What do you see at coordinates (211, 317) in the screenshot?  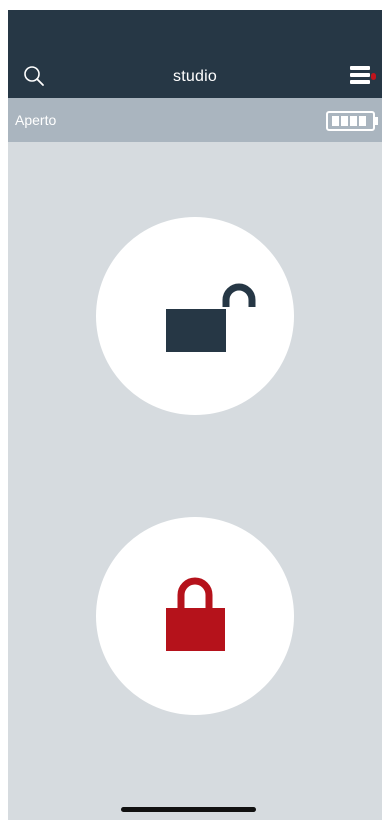 I see `unlock-icon` at bounding box center [211, 317].